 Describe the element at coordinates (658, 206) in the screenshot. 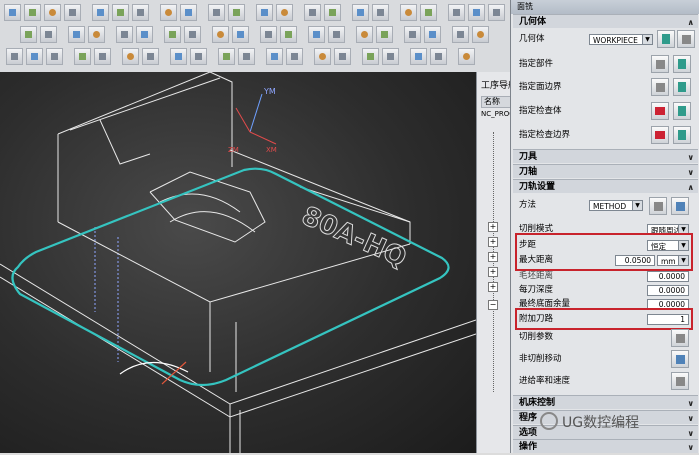

I see `new-method-icon` at that location.